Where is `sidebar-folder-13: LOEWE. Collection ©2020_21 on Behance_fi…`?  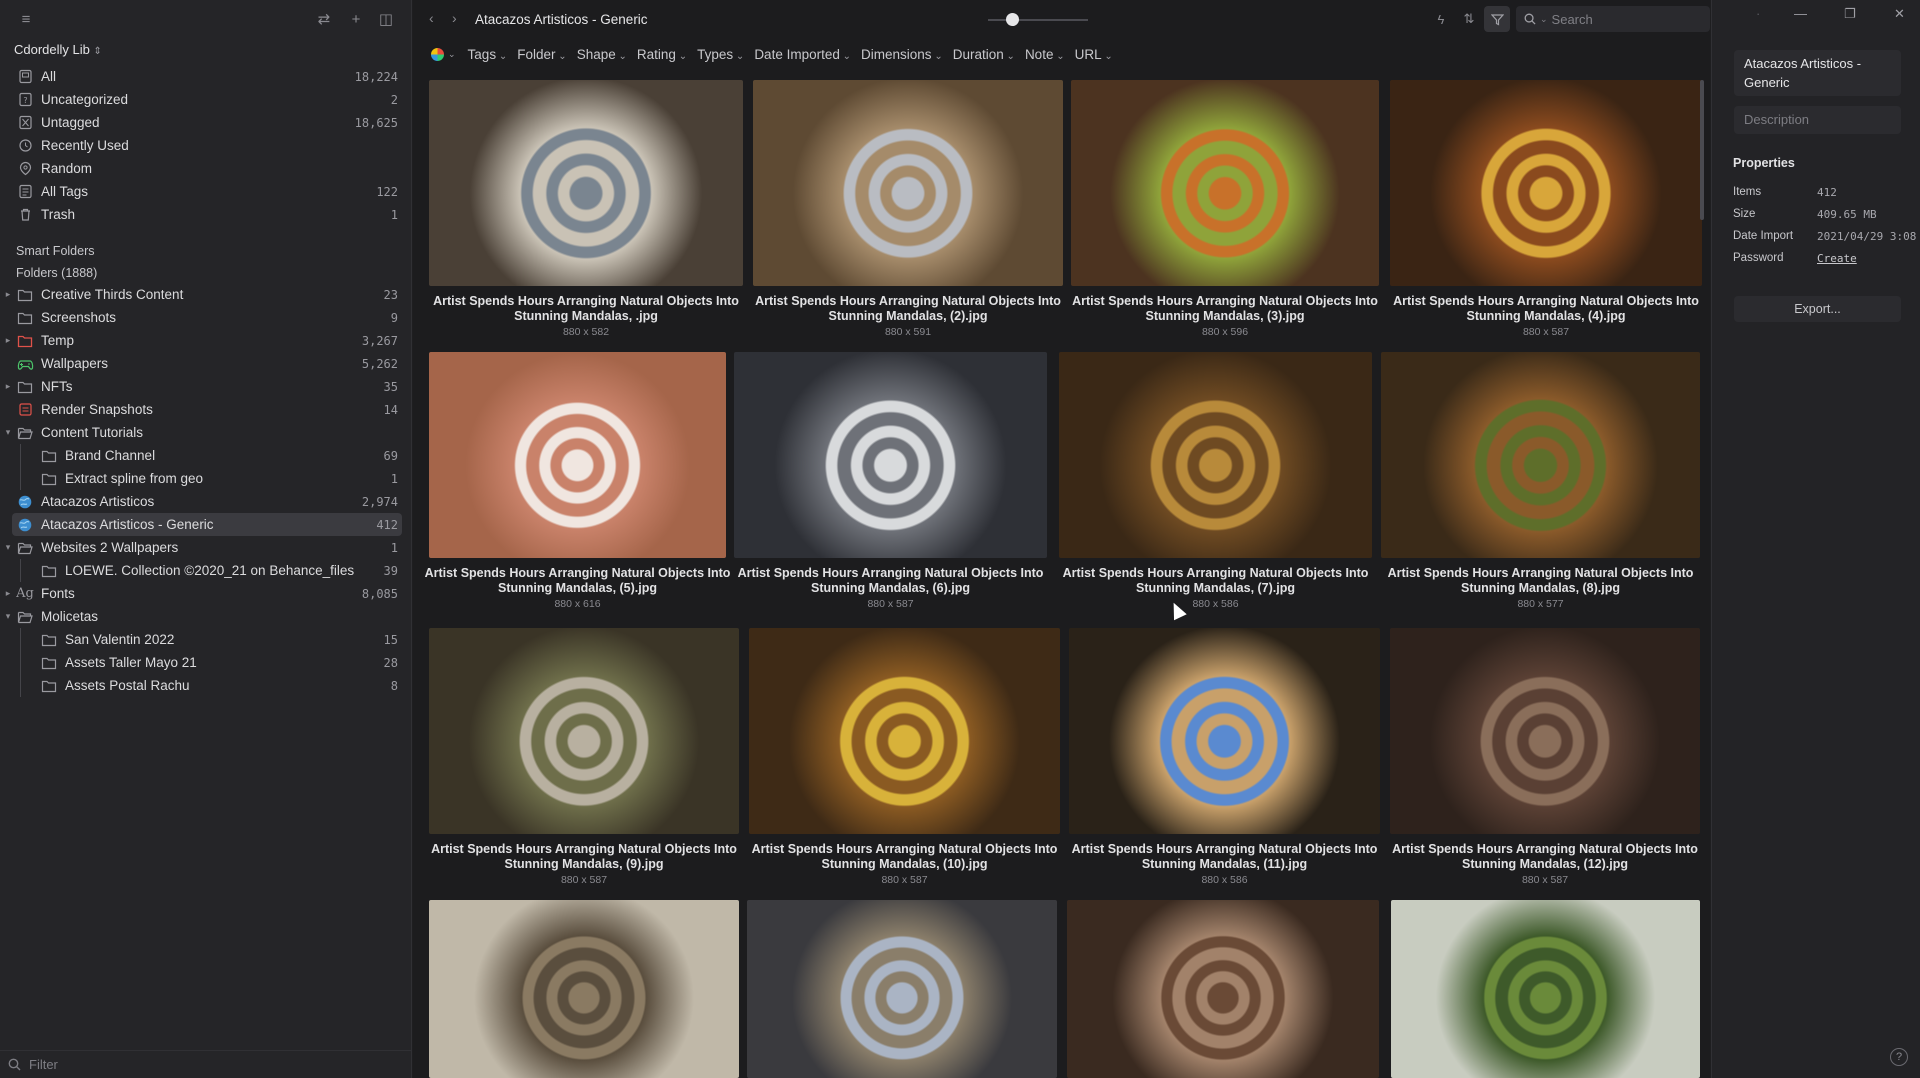
sidebar-folder-13: LOEWE. Collection ©2020_21 on Behance_fi… is located at coordinates (206, 570).